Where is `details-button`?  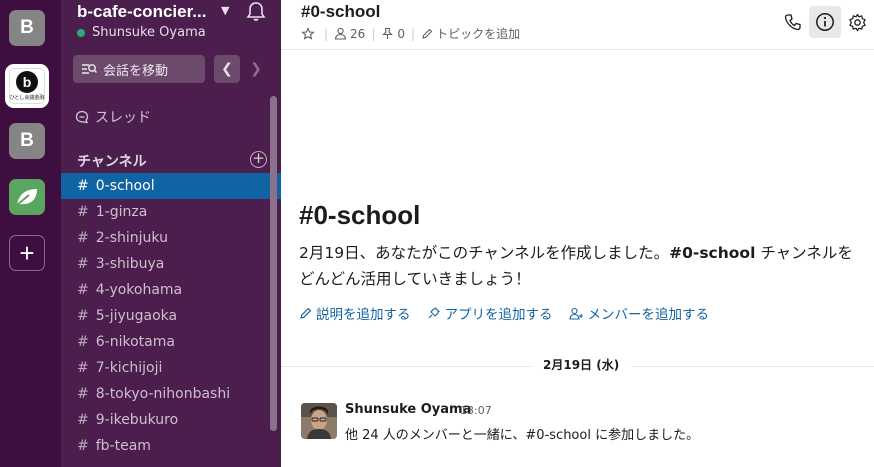 details-button is located at coordinates (825, 22).